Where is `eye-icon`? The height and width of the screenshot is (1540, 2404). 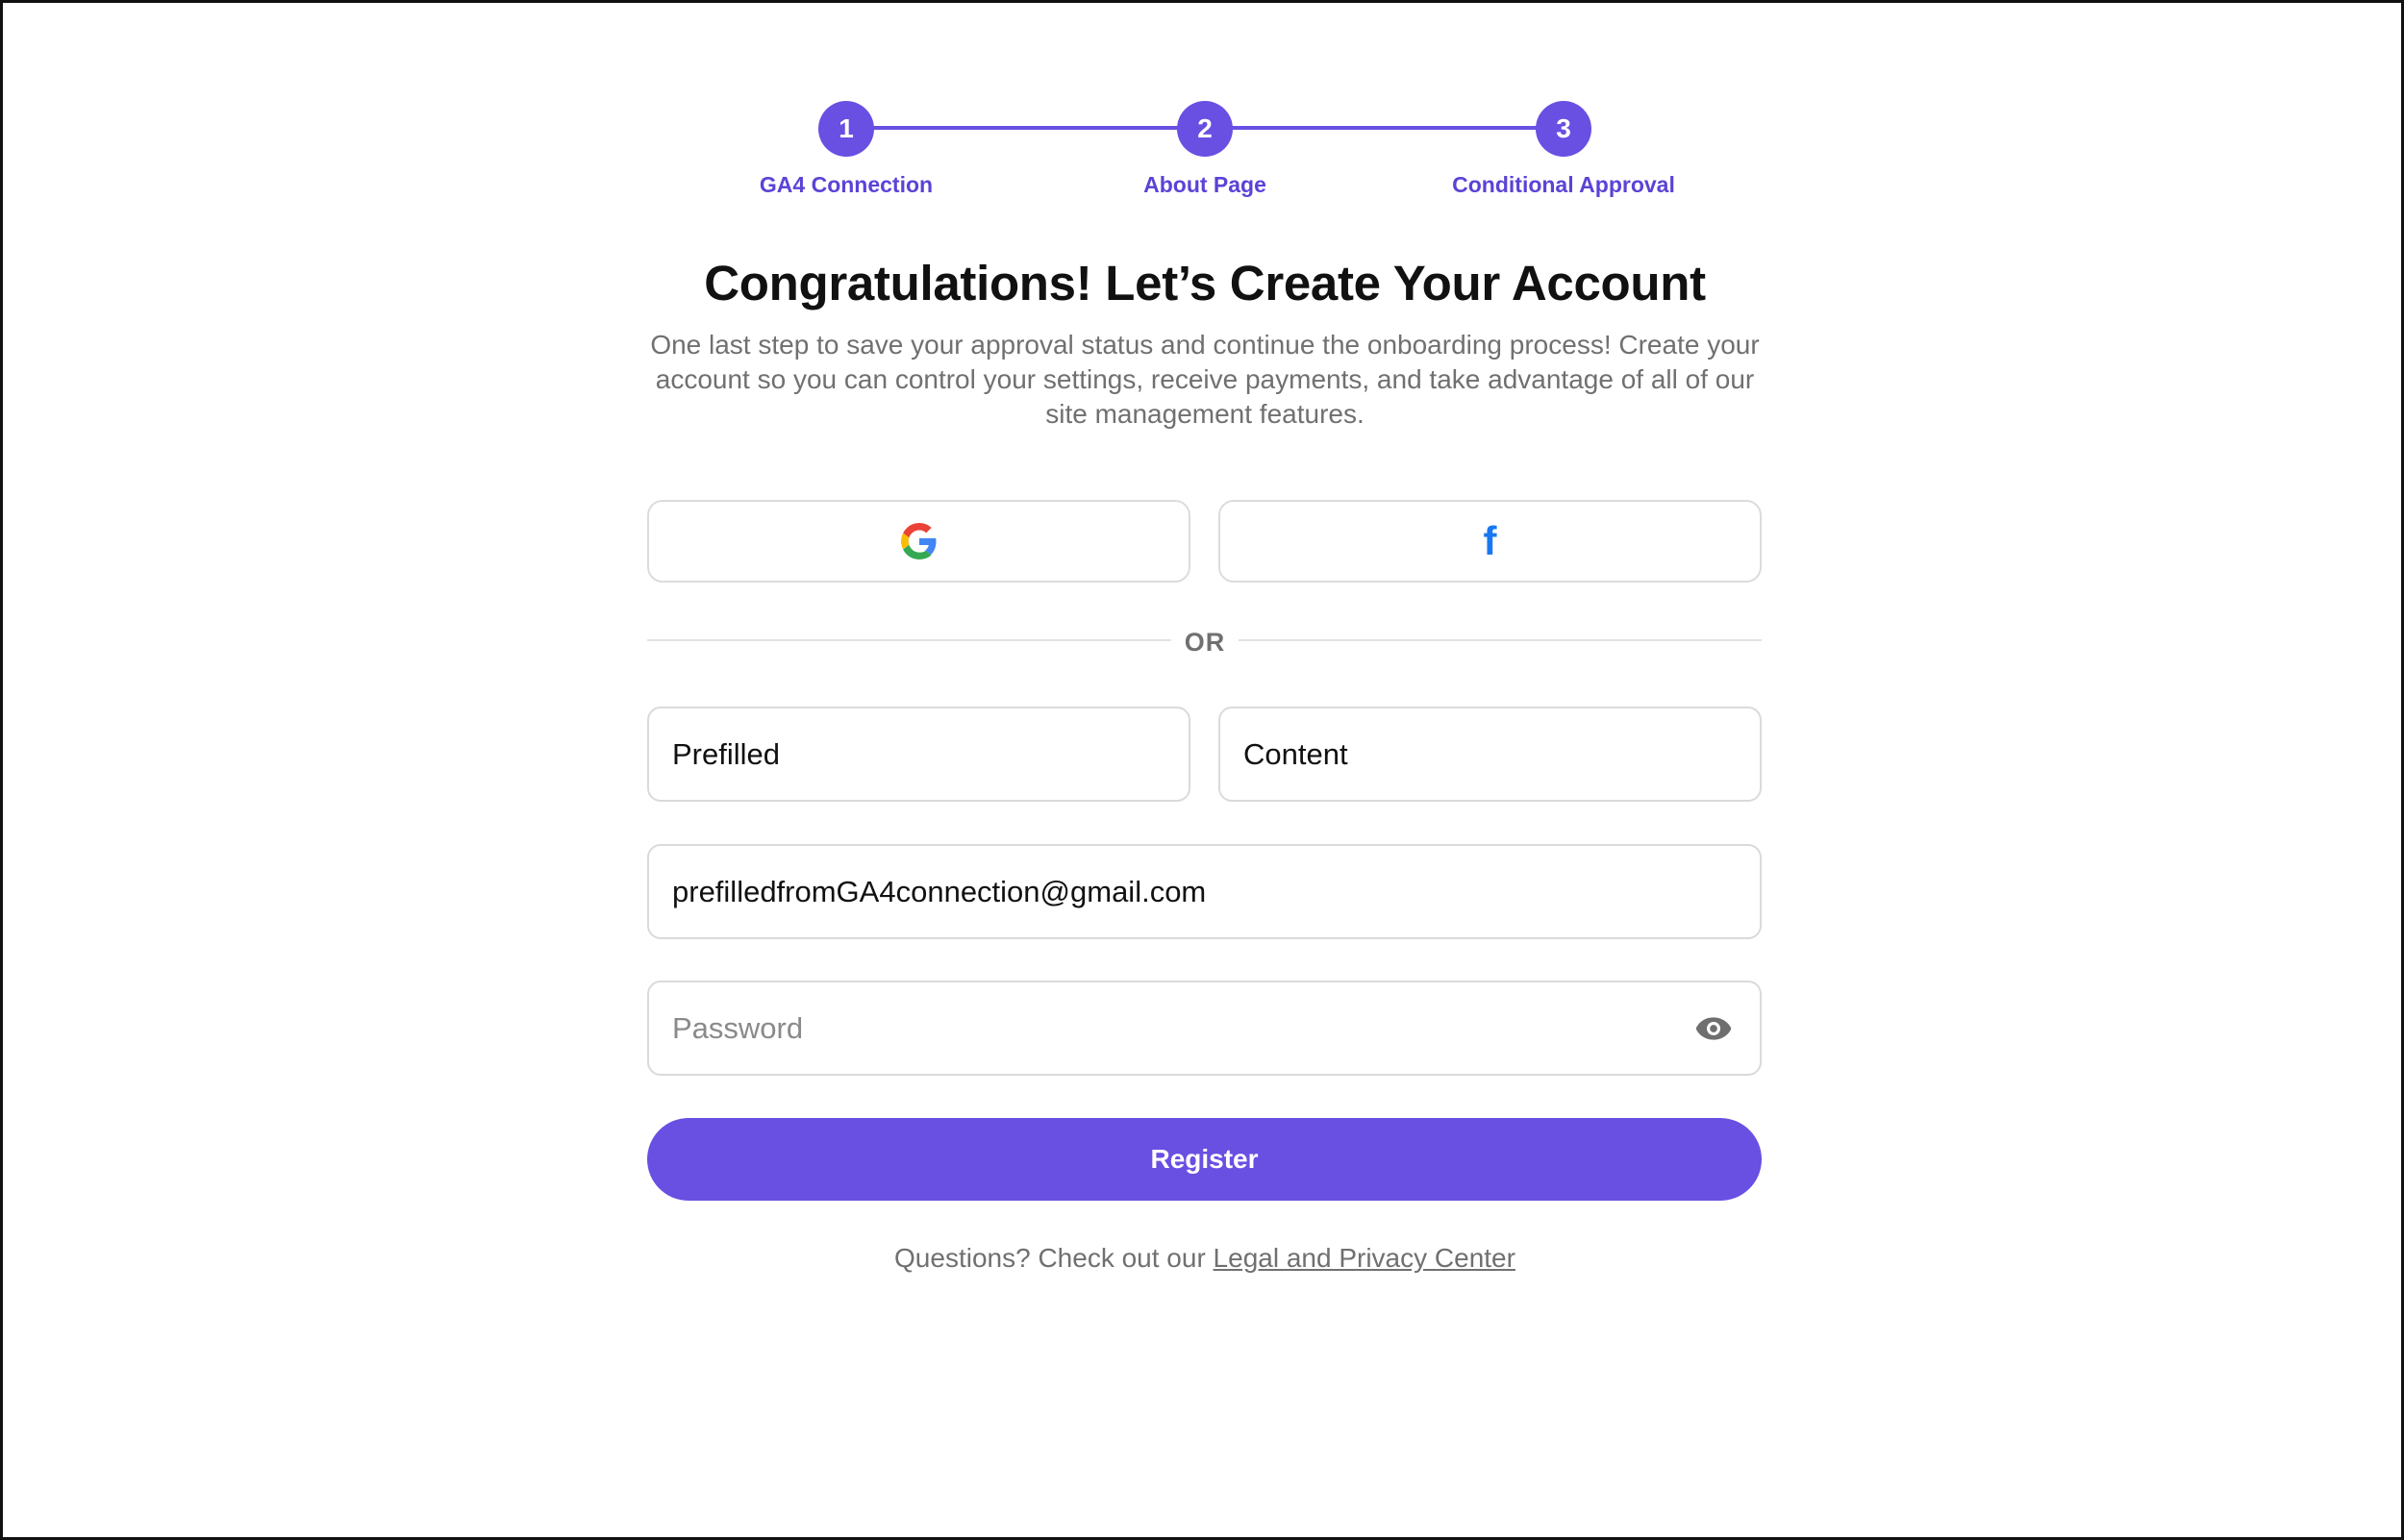
eye-icon is located at coordinates (1713, 1028).